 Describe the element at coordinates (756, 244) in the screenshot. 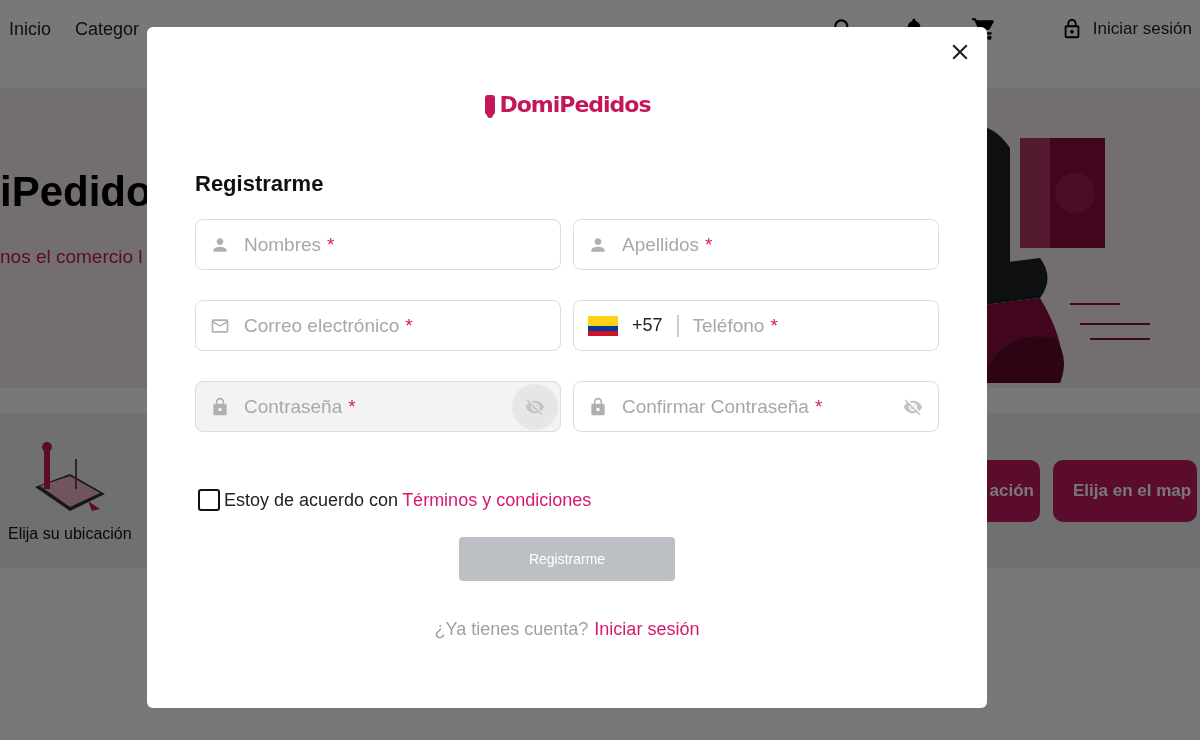

I see `name-field: Apellidos *` at that location.